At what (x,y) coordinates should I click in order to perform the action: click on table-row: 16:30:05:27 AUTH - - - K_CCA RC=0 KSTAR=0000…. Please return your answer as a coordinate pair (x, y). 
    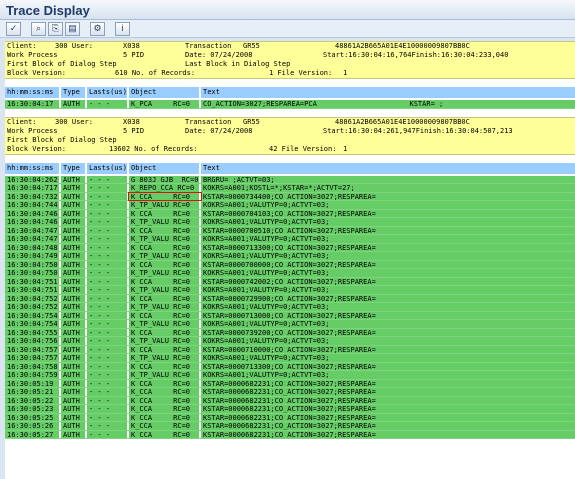
    Looking at the image, I should click on (290, 434).